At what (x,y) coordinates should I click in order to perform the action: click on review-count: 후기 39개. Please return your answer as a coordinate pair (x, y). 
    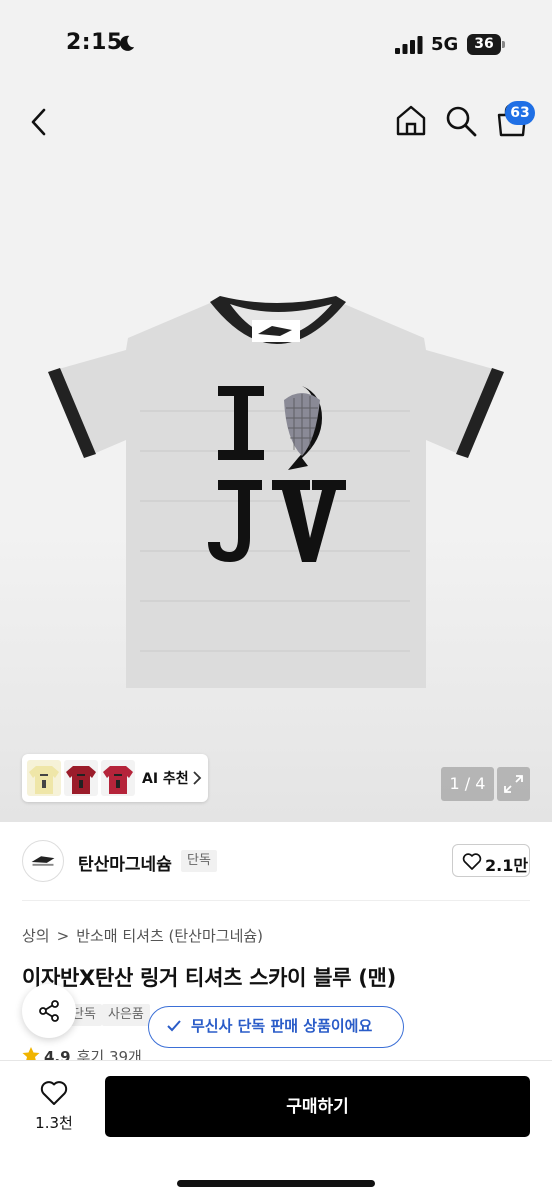
    Looking at the image, I should click on (109, 1054).